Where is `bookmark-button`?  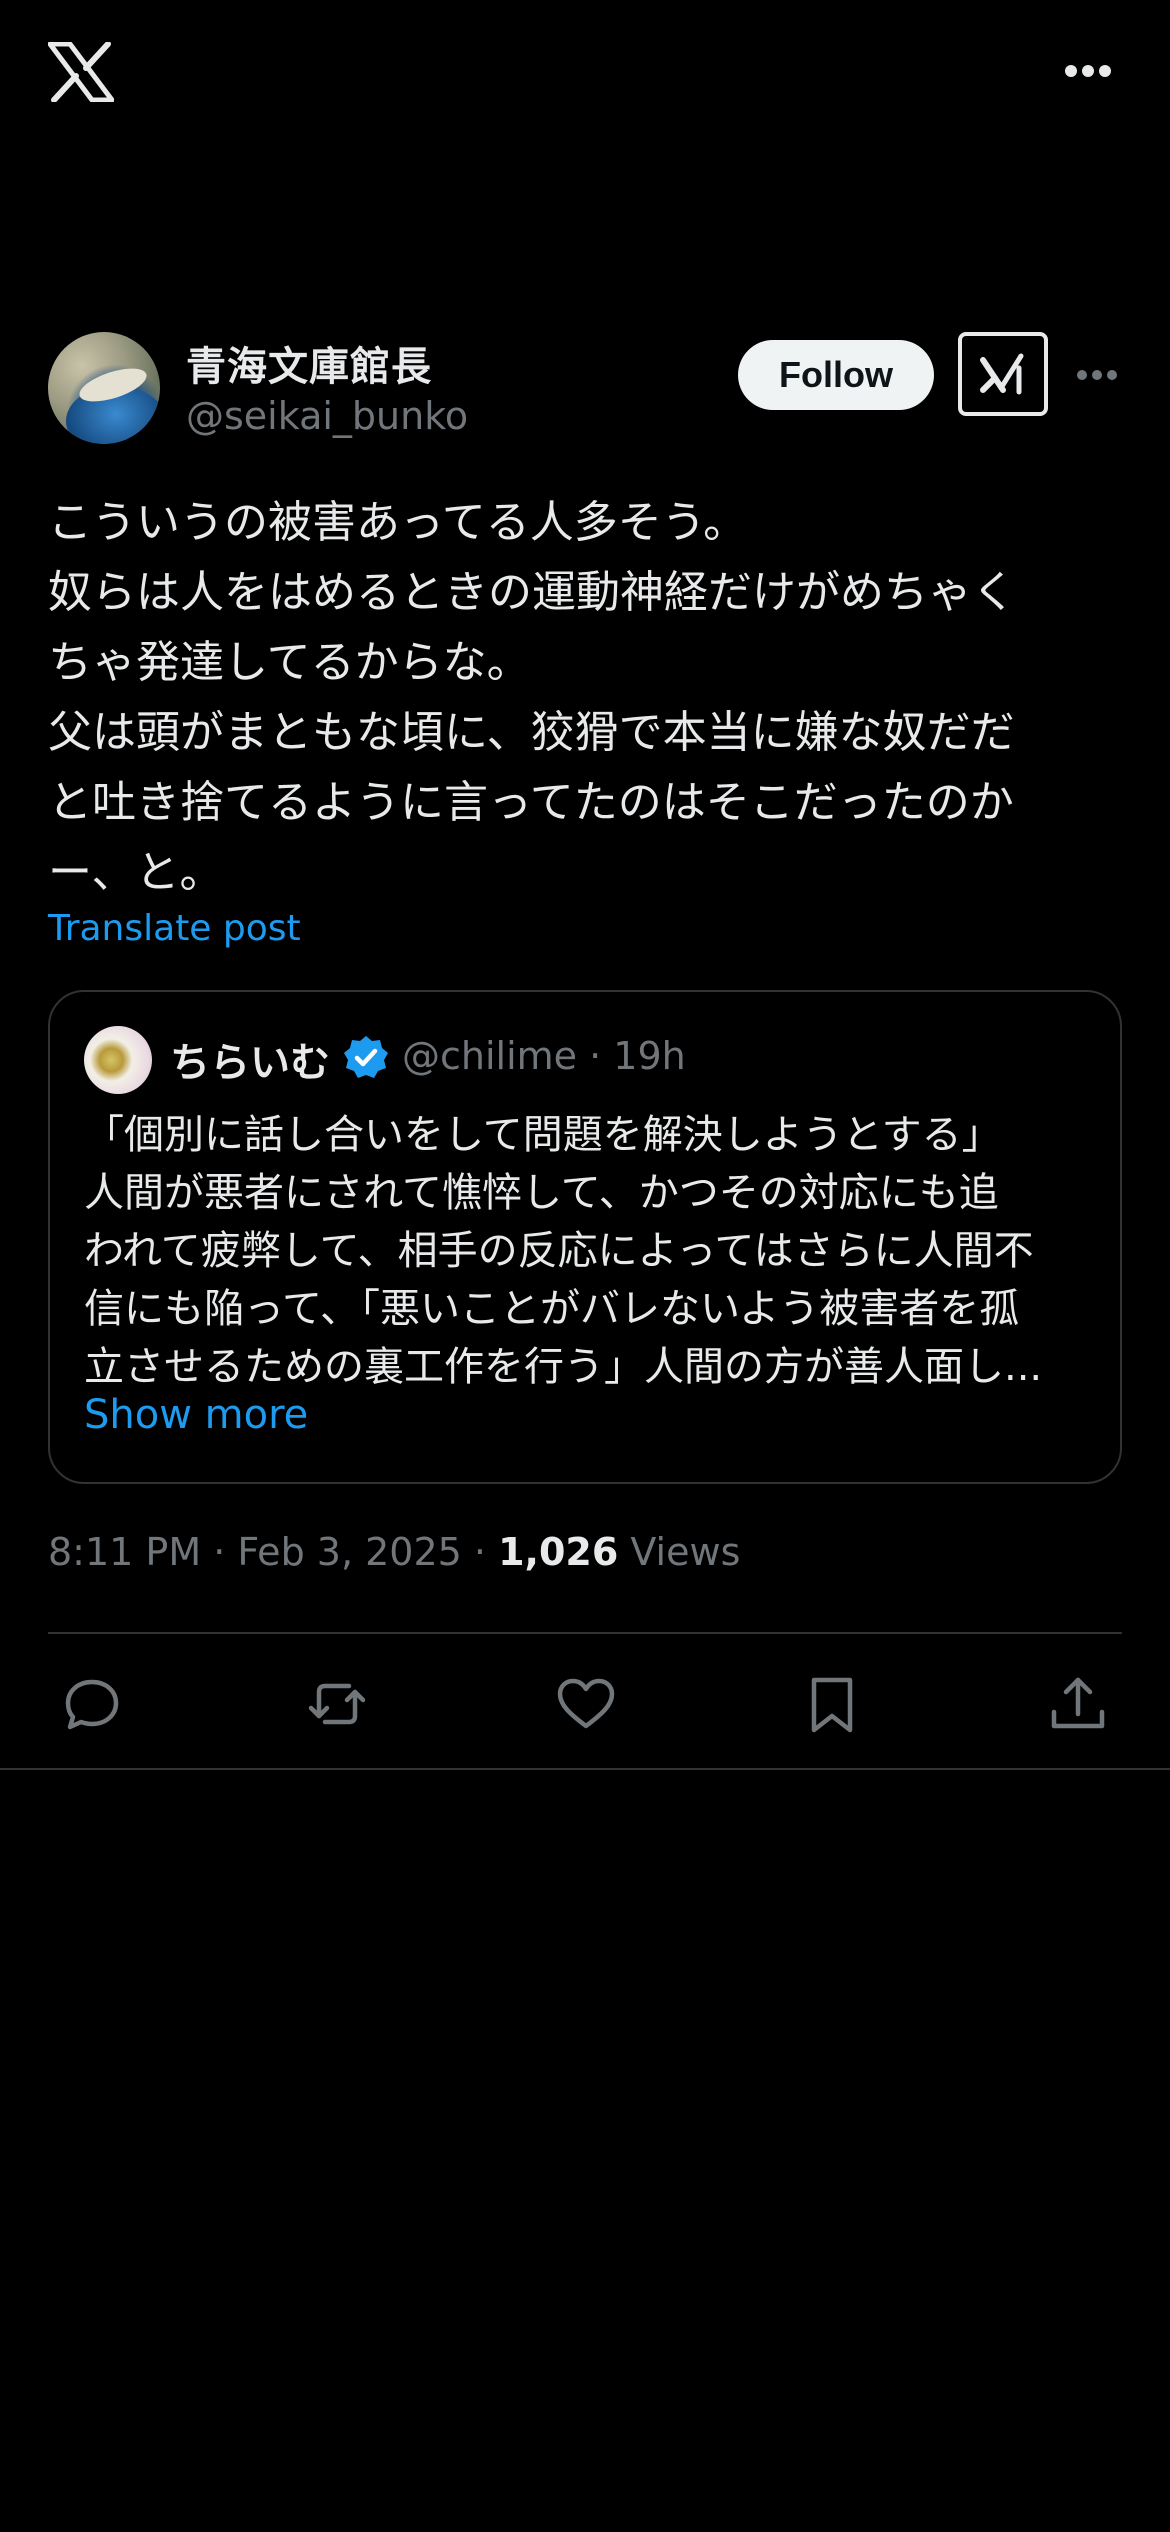 bookmark-button is located at coordinates (832, 1704).